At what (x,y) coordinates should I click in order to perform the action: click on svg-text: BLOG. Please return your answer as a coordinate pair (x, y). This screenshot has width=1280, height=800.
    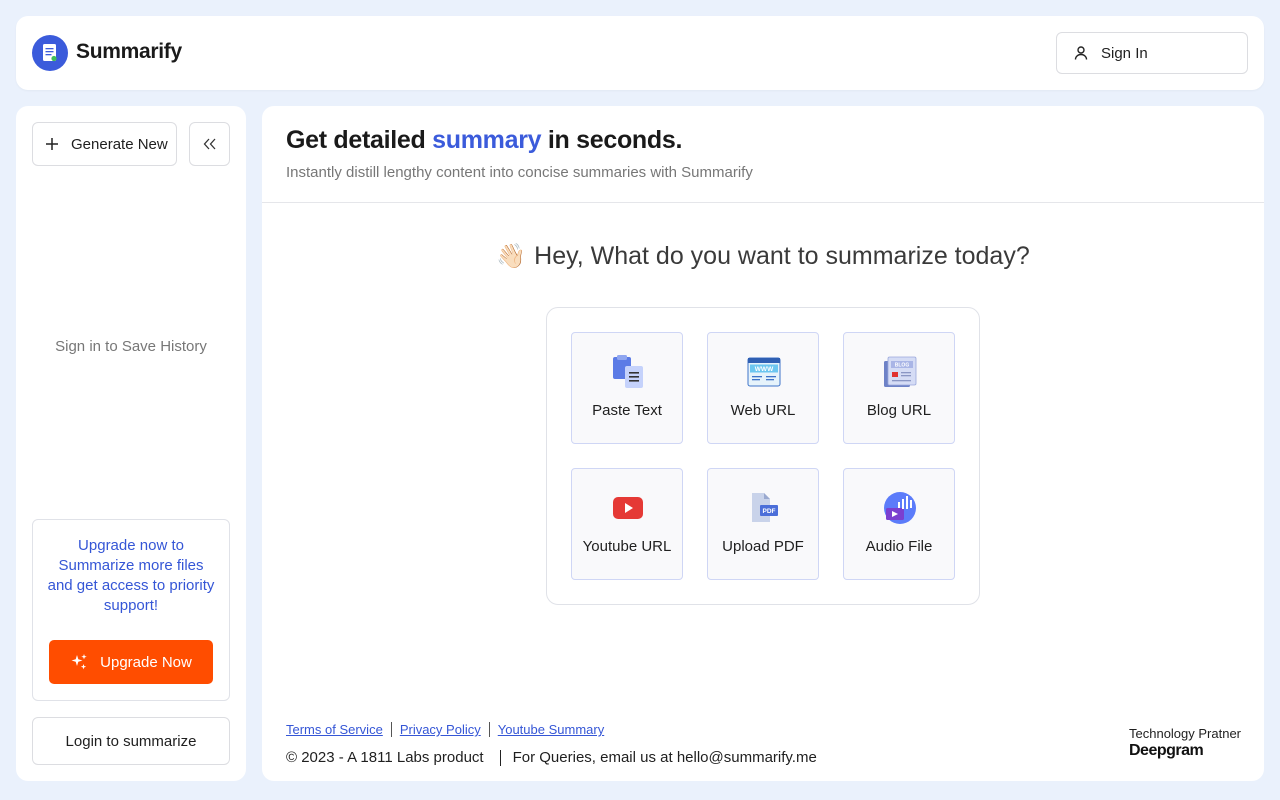
    Looking at the image, I should click on (902, 366).